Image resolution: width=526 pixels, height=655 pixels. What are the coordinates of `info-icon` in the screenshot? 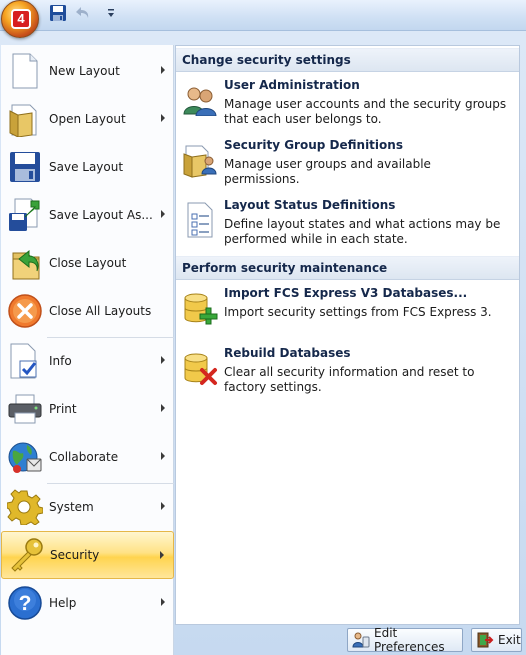 It's located at (25, 361).